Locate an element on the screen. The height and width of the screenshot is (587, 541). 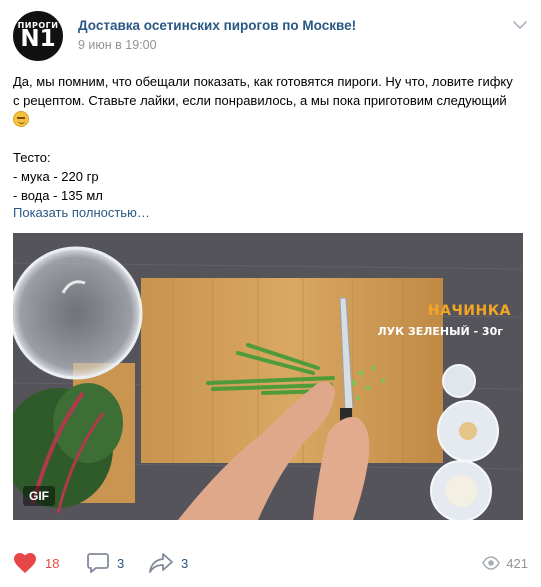
relieved-face-icon is located at coordinates (21, 119).